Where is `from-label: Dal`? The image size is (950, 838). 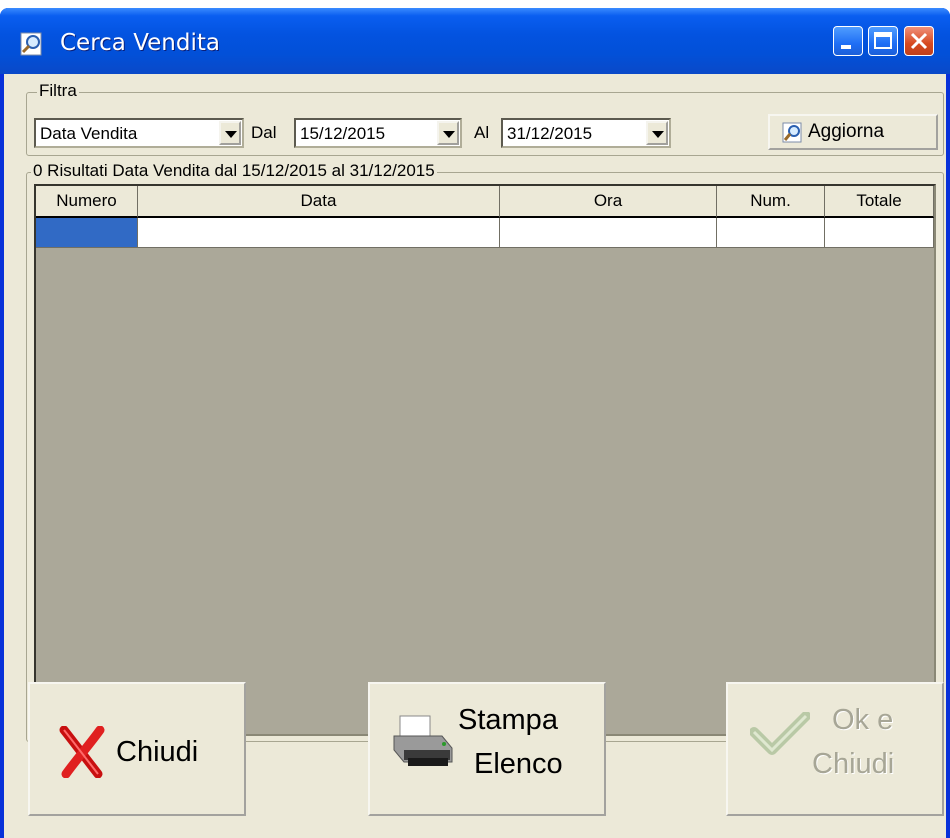
from-label: Dal is located at coordinates (264, 132).